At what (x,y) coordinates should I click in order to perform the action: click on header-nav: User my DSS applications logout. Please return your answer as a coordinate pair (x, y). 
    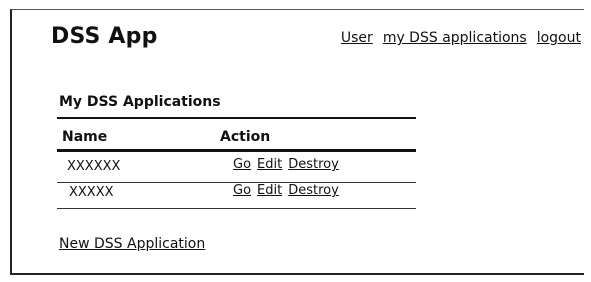
    Looking at the image, I should click on (461, 38).